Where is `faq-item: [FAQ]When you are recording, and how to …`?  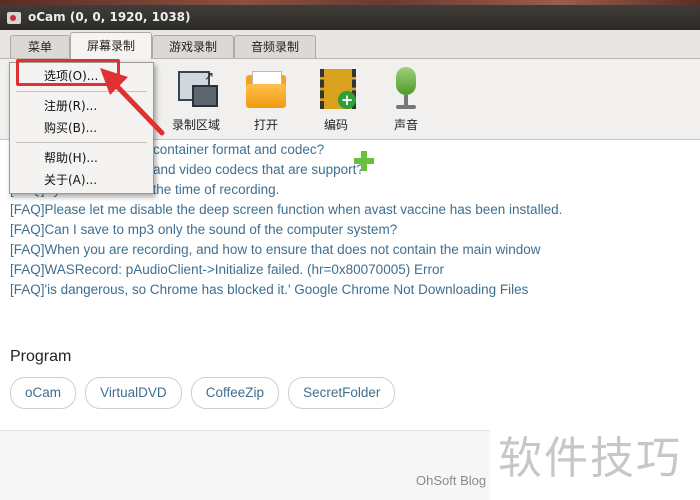
faq-item: [FAQ]When you are recording, and how to … is located at coordinates (350, 250).